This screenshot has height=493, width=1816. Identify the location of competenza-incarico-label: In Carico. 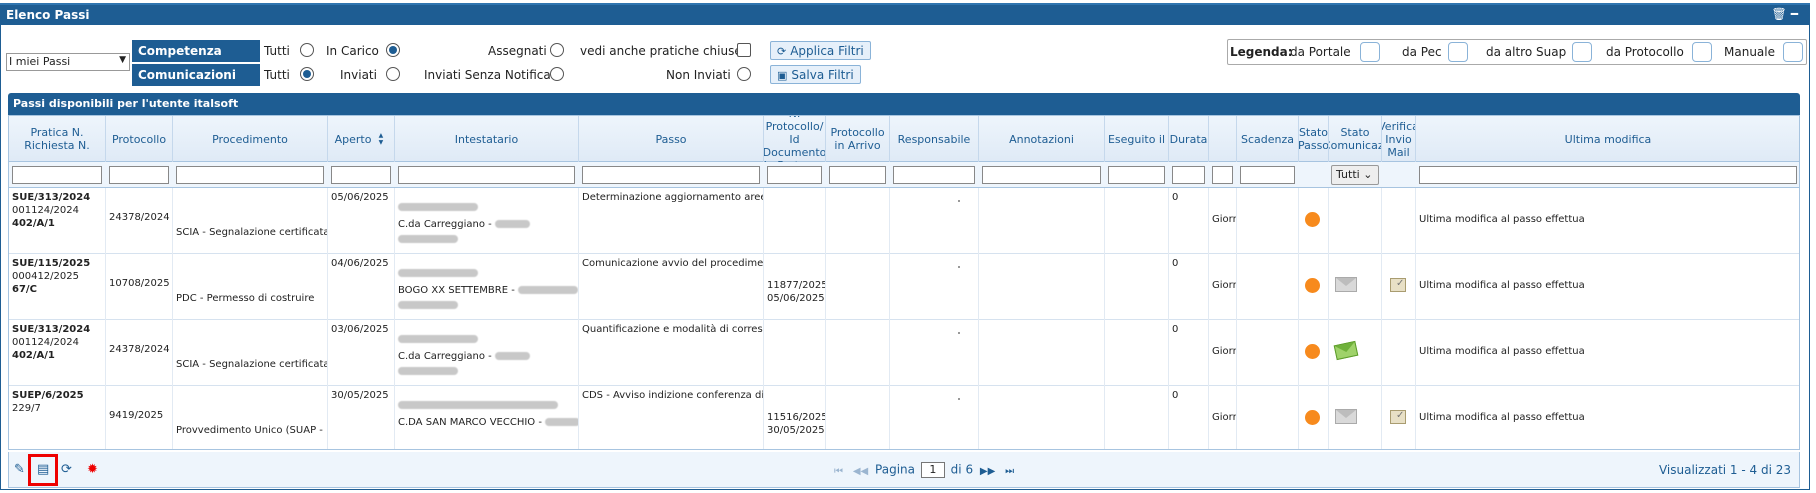
(352, 51).